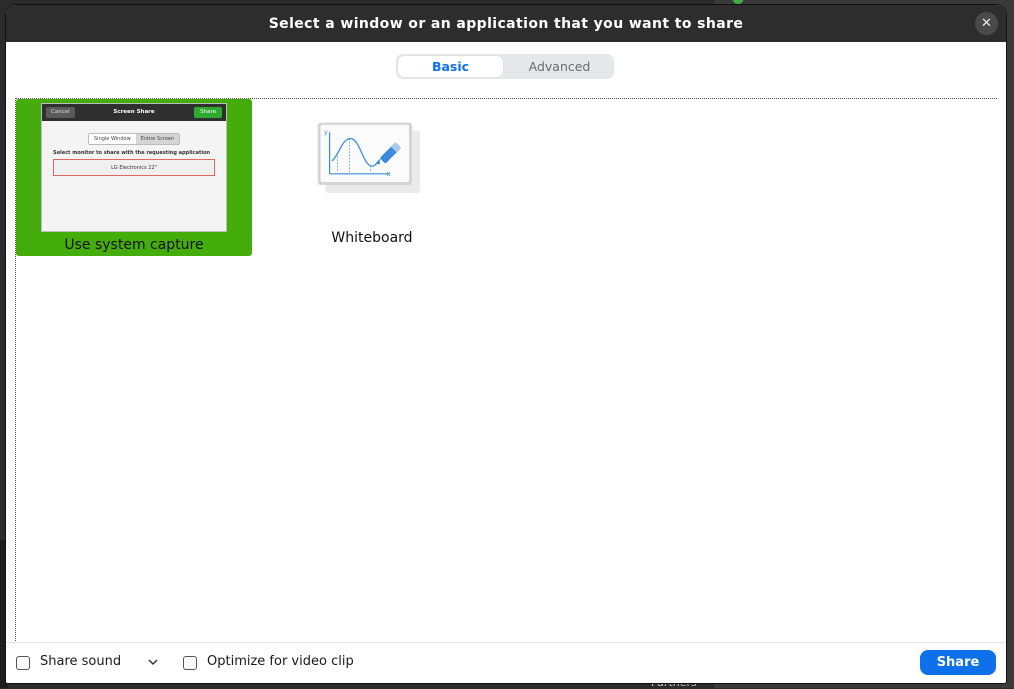 This screenshot has height=689, width=1014. What do you see at coordinates (958, 662) in the screenshot?
I see `share-button: Share` at bounding box center [958, 662].